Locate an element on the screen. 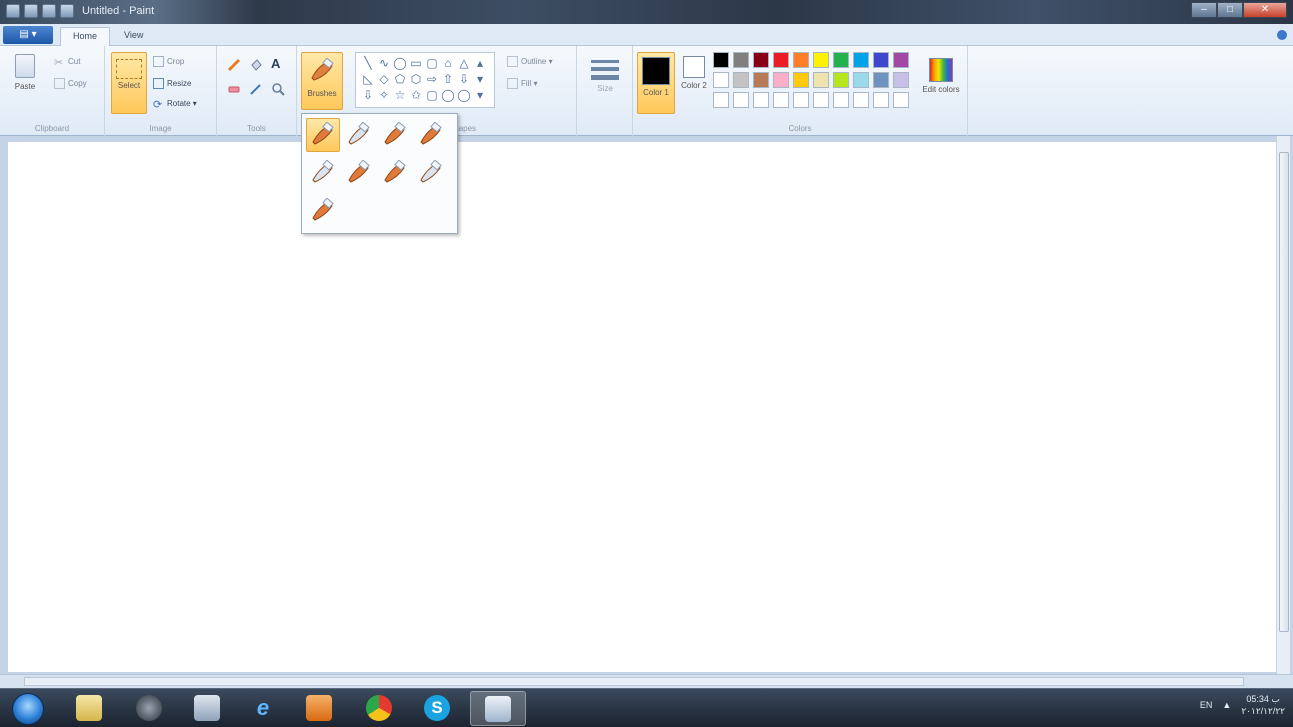 The width and height of the screenshot is (1293, 727). media-center-icon is located at coordinates (149, 708).